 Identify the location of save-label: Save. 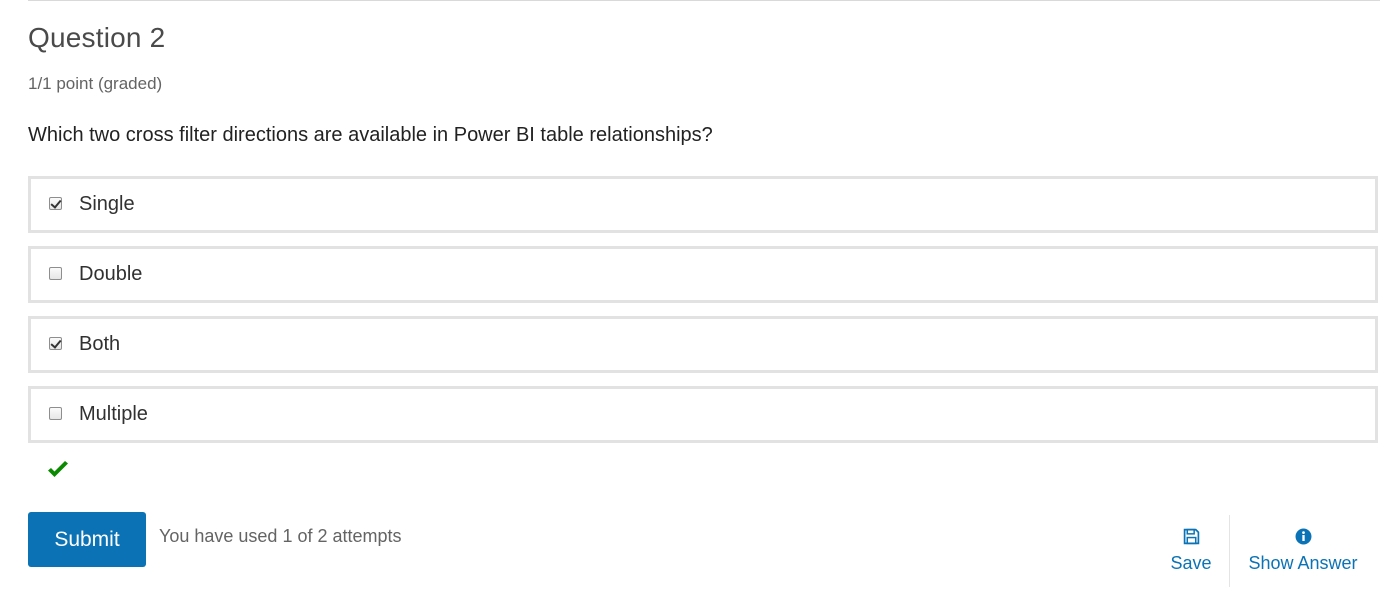
(1191, 563).